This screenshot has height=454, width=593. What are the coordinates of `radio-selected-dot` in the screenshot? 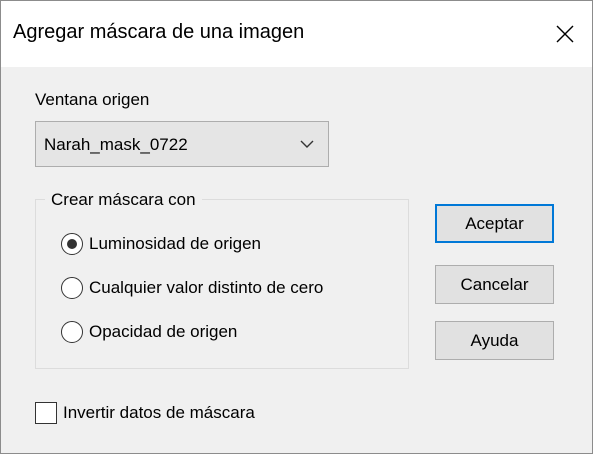 It's located at (72, 244).